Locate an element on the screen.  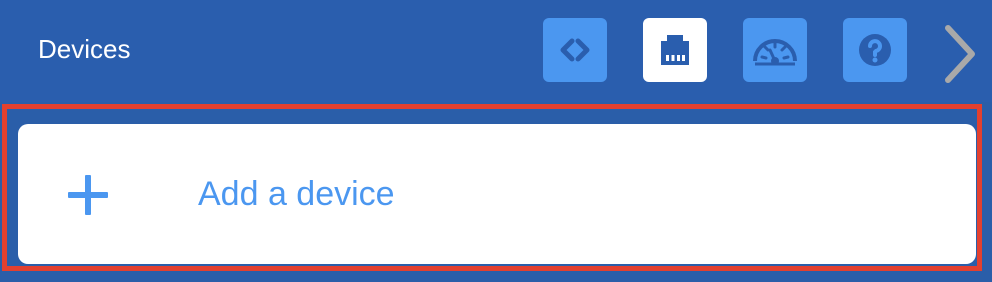
help-icon is located at coordinates (875, 50).